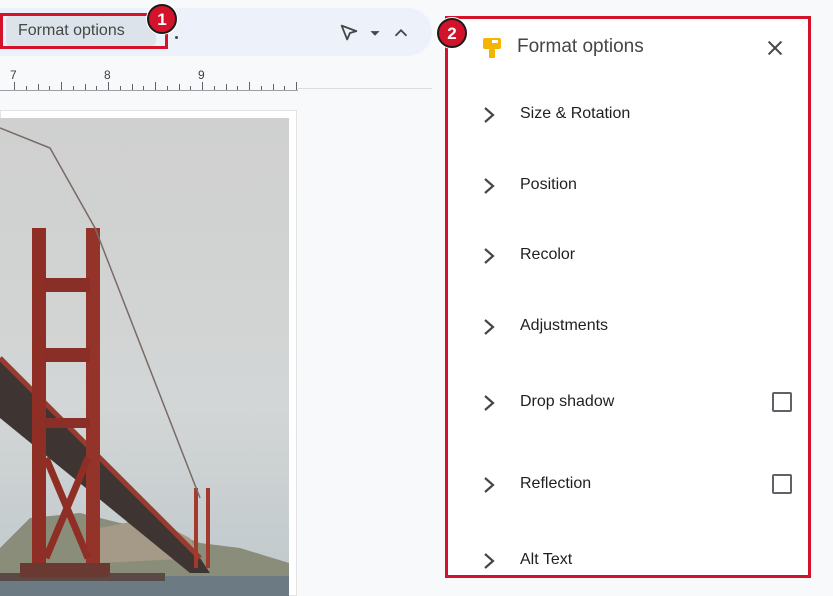 This screenshot has width=833, height=596. What do you see at coordinates (107, 75) in the screenshot?
I see `ruler-label: 8` at bounding box center [107, 75].